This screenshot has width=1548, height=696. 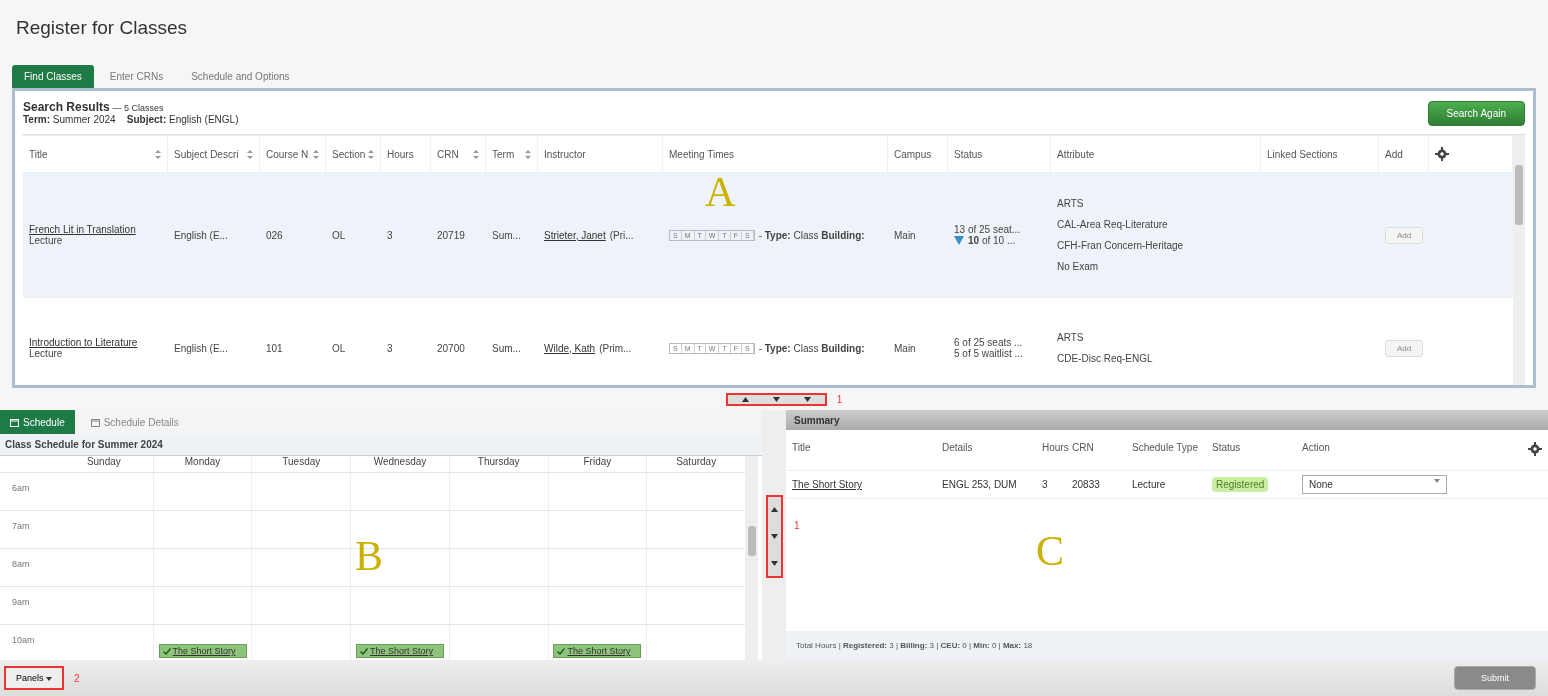 I want to click on tab: Enter CRNs, so click(x=136, y=76).